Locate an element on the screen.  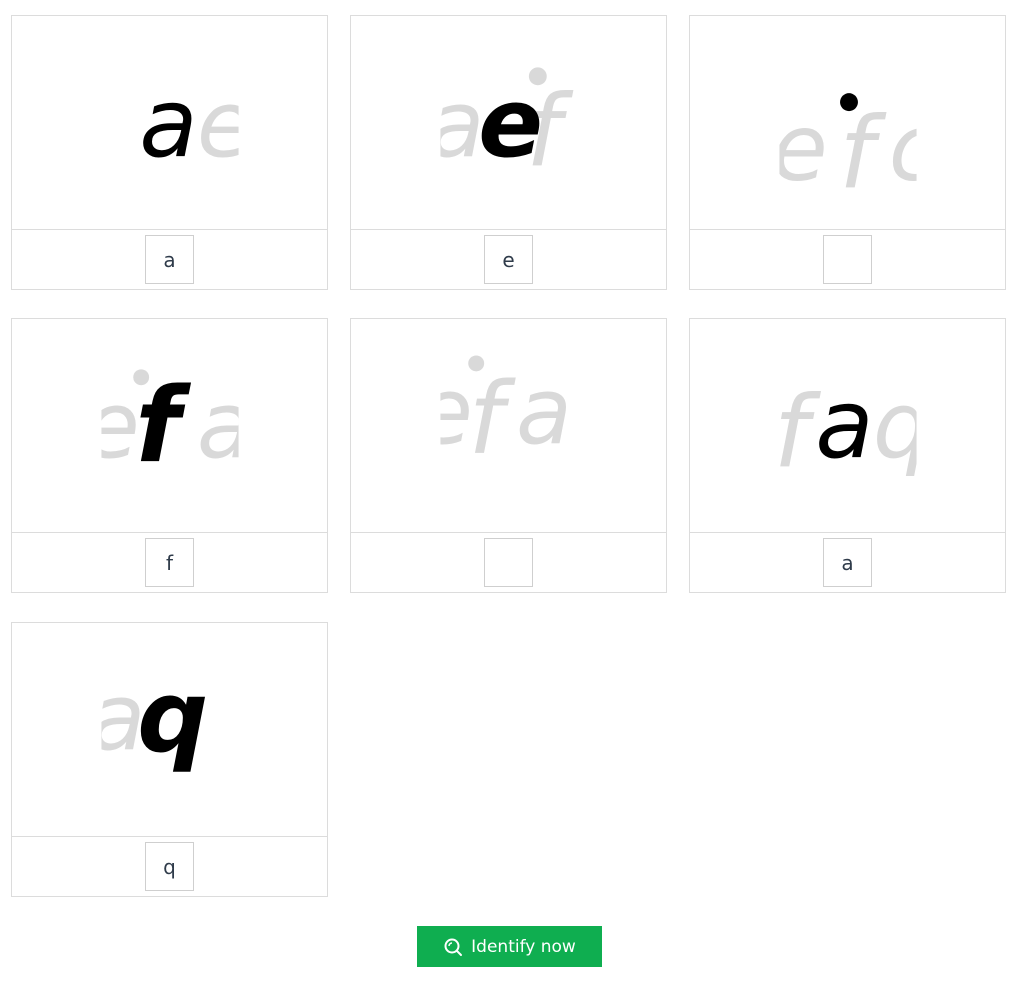
glyph-image: a q is located at coordinates (169, 730).